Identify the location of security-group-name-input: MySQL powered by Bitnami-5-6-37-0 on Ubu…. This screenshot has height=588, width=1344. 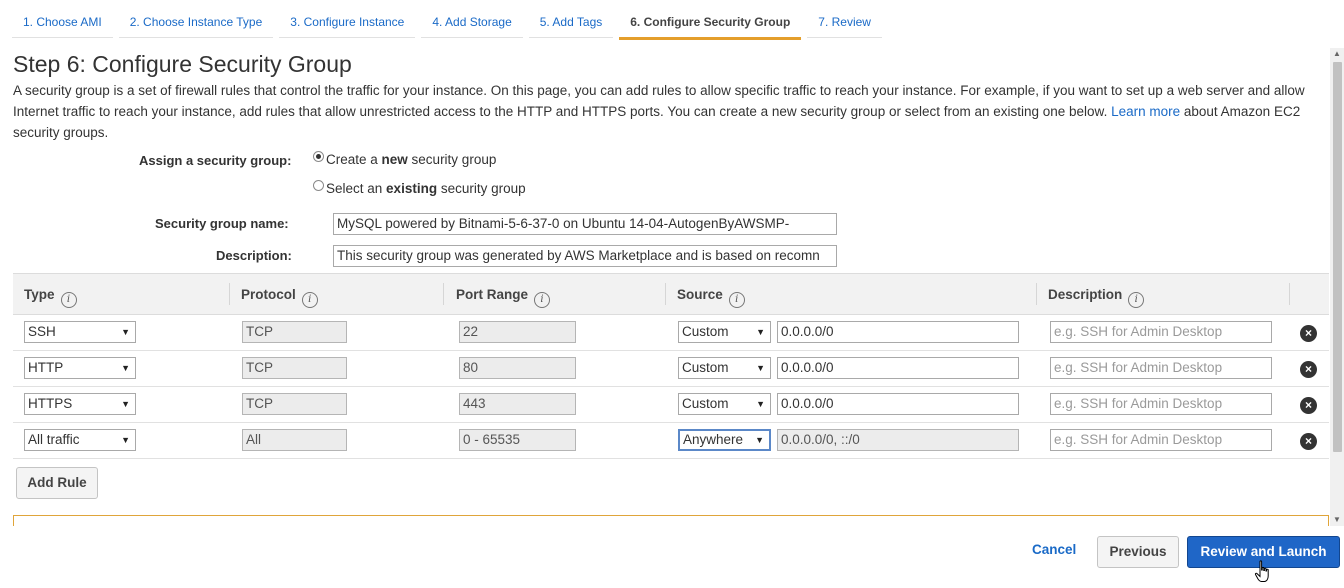
(585, 224).